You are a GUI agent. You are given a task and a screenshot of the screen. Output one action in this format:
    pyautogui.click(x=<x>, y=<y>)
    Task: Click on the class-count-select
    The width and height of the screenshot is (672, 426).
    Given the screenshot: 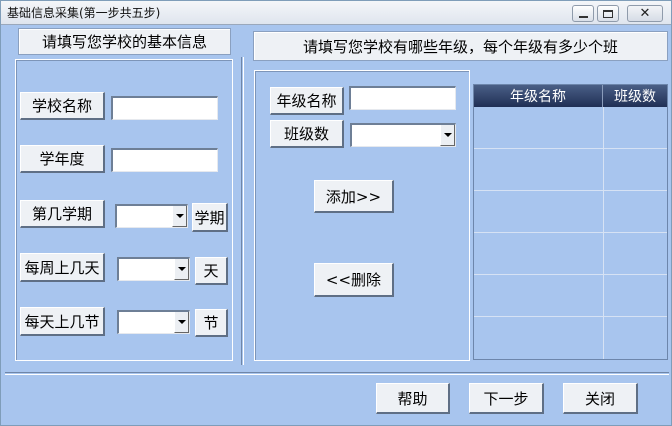 What is the action you would take?
    pyautogui.click(x=403, y=135)
    